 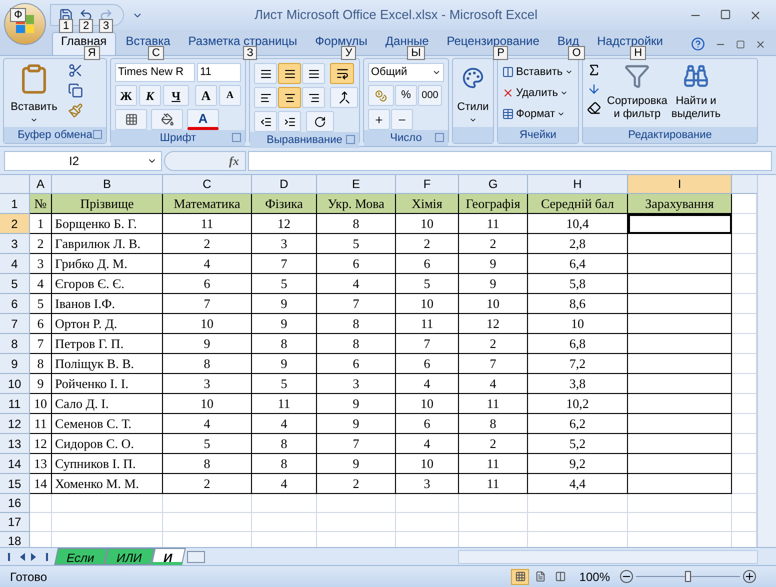 I want to click on table-cell: 13, so click(x=41, y=464).